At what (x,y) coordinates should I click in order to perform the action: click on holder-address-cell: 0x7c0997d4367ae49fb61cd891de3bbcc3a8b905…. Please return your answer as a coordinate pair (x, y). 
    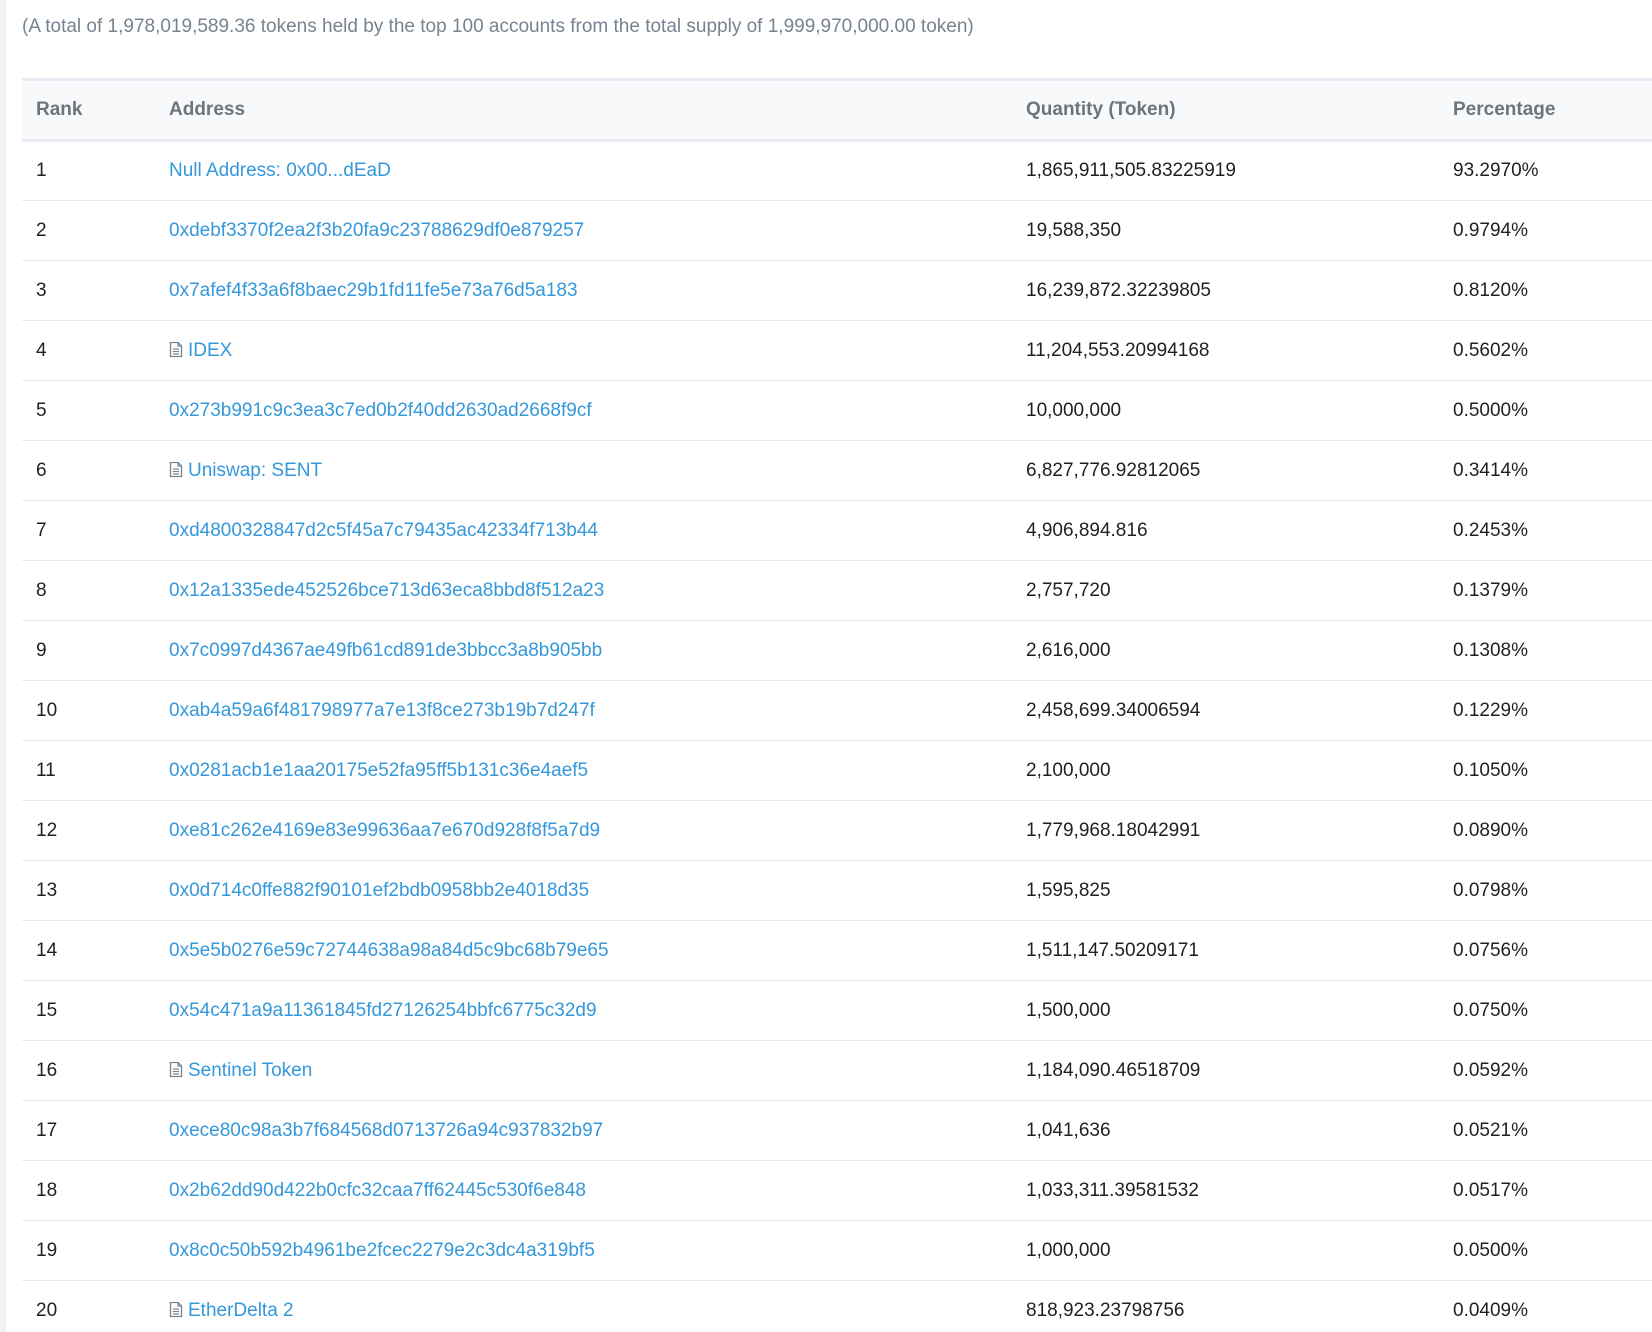
    Looking at the image, I should click on (583, 651).